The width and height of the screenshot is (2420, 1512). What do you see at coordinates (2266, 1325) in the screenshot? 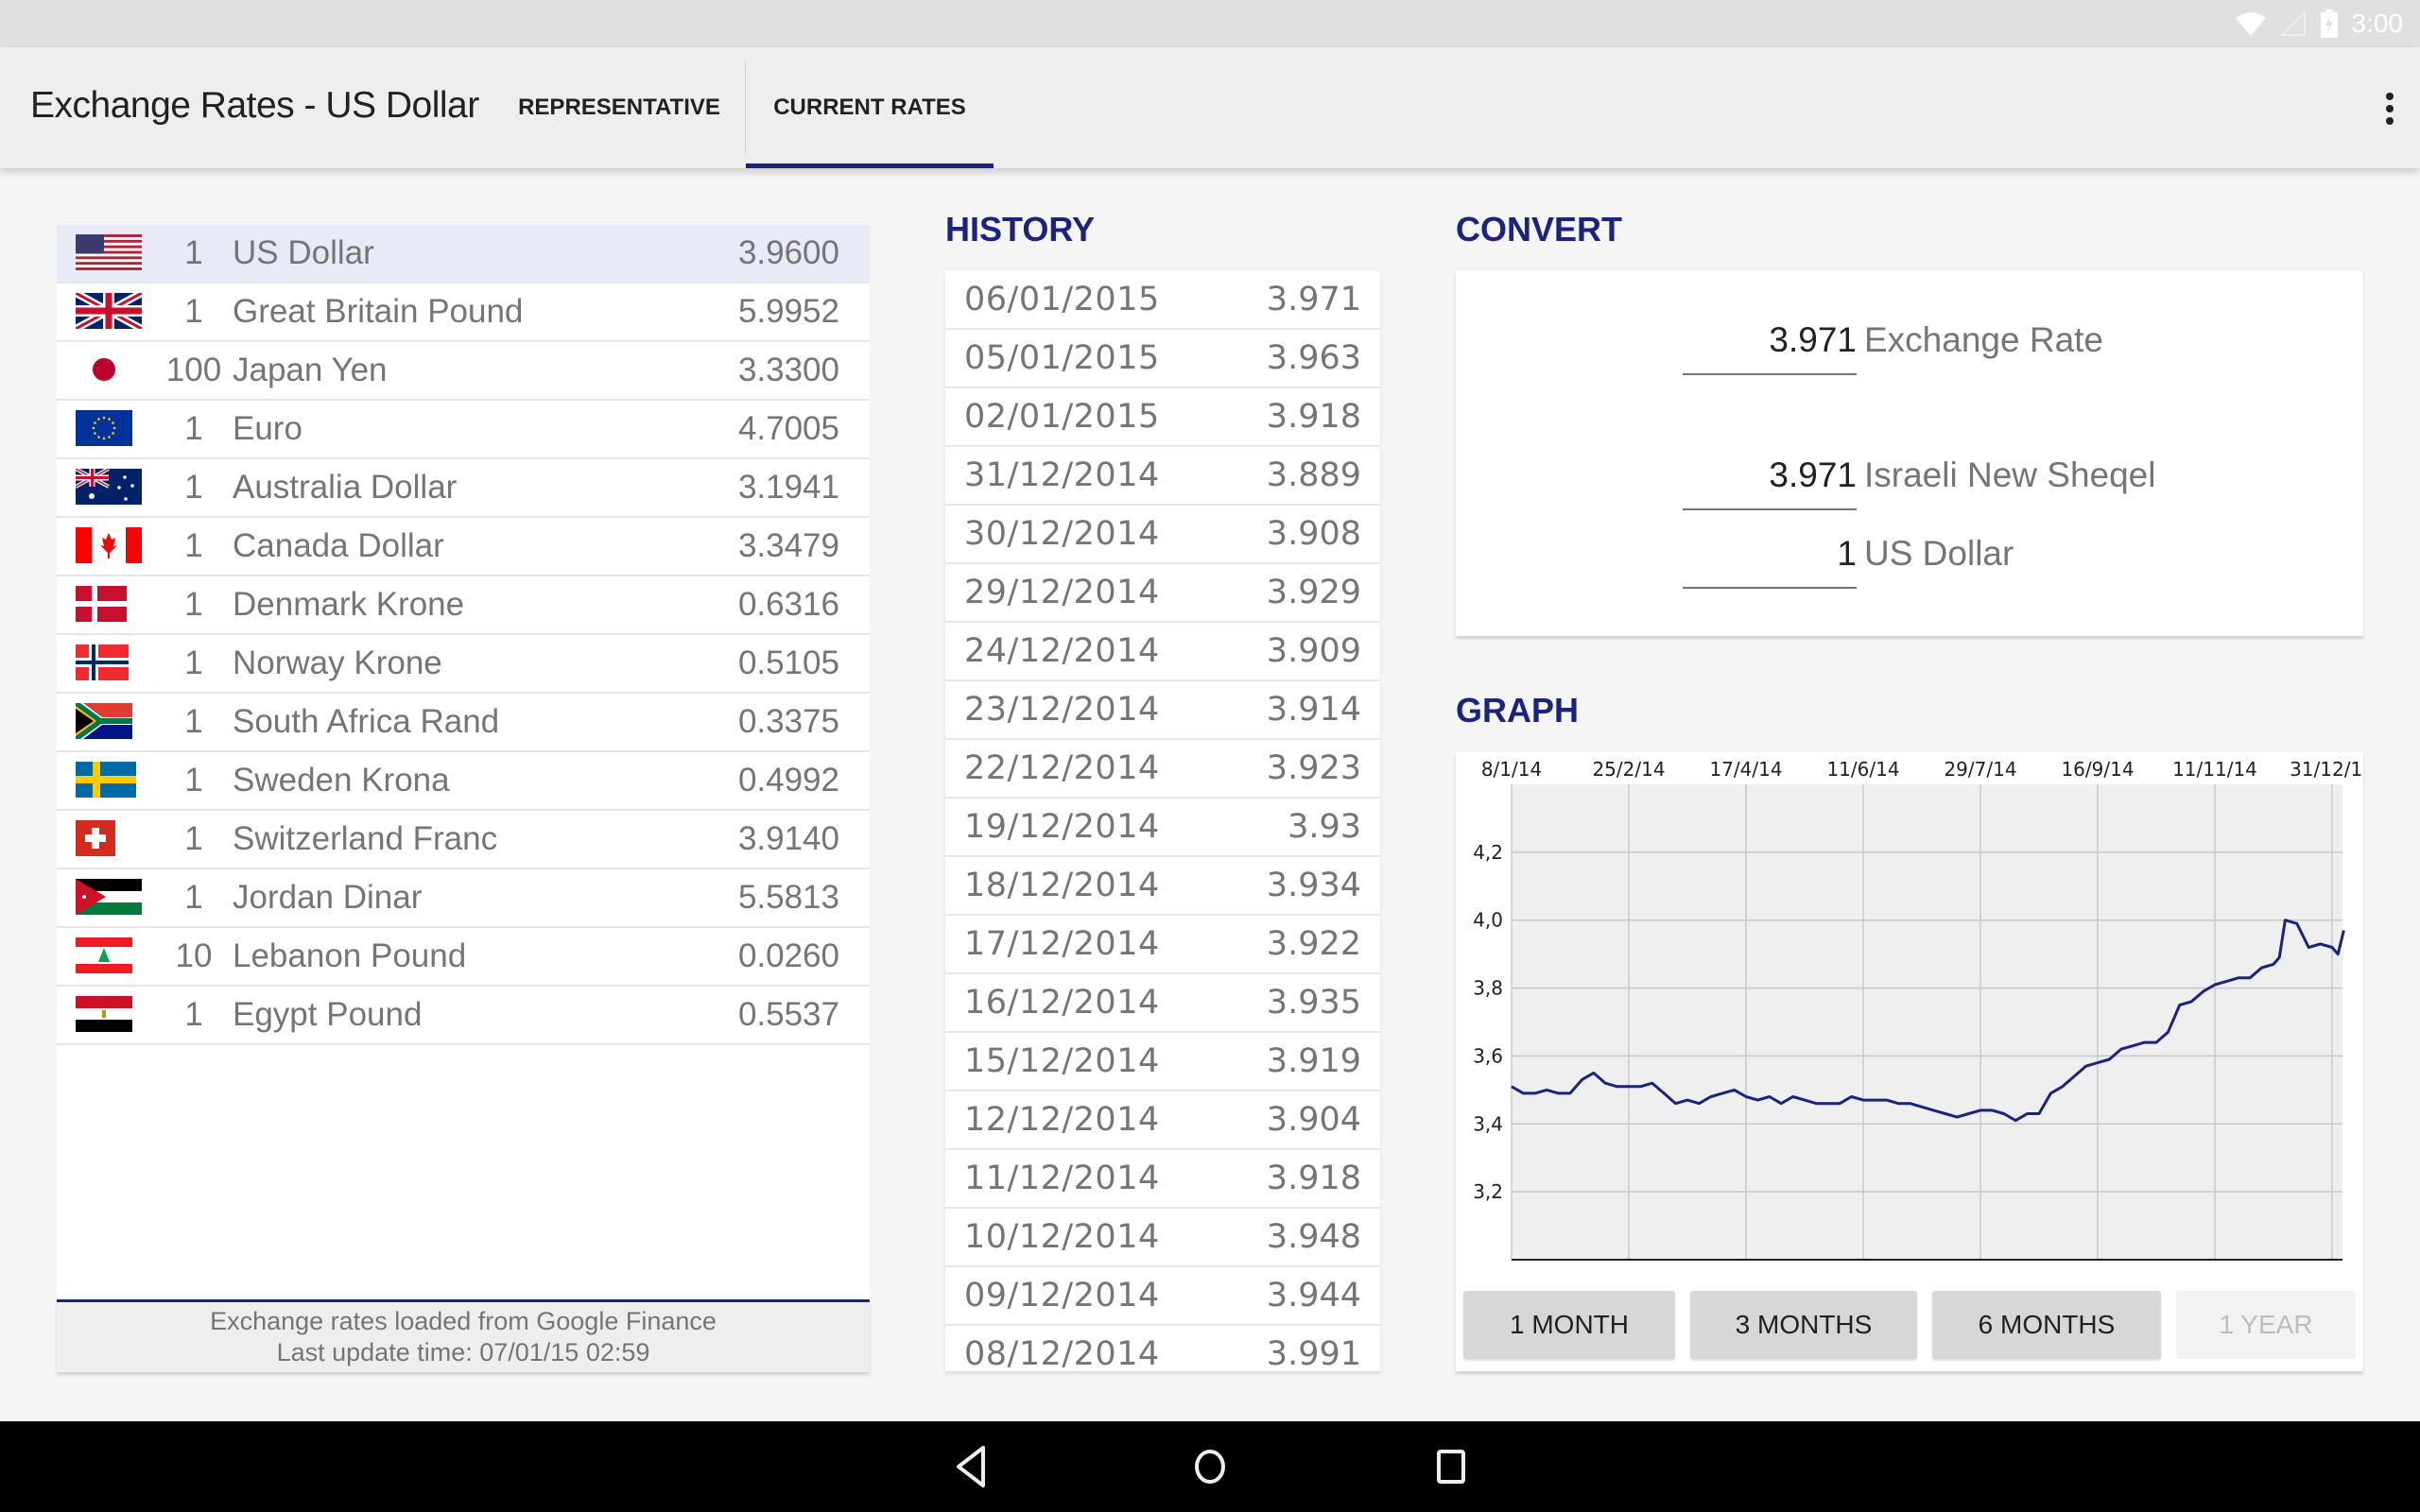
I see `range-1-year-button: 1 YEAR` at bounding box center [2266, 1325].